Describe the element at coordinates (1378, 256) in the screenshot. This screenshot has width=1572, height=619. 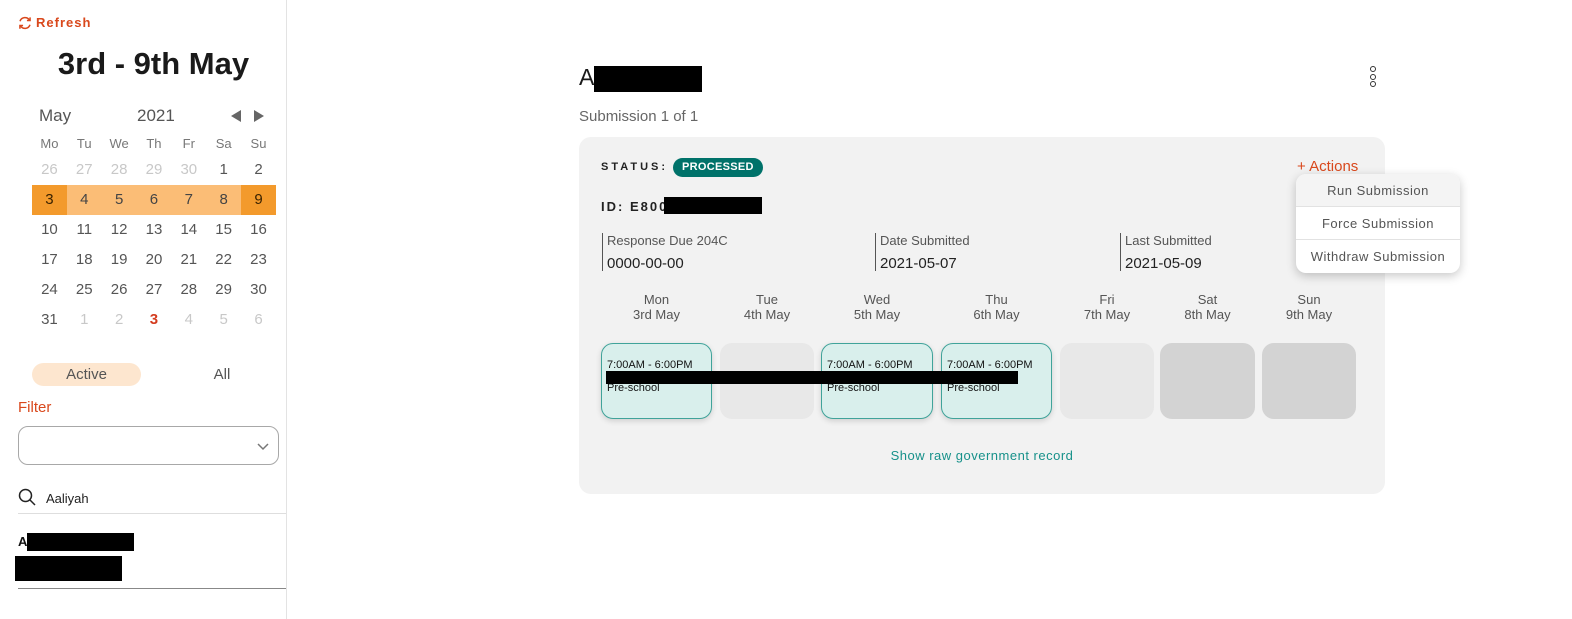
I see `withdraw-submission-item: Withdraw Submission` at that location.